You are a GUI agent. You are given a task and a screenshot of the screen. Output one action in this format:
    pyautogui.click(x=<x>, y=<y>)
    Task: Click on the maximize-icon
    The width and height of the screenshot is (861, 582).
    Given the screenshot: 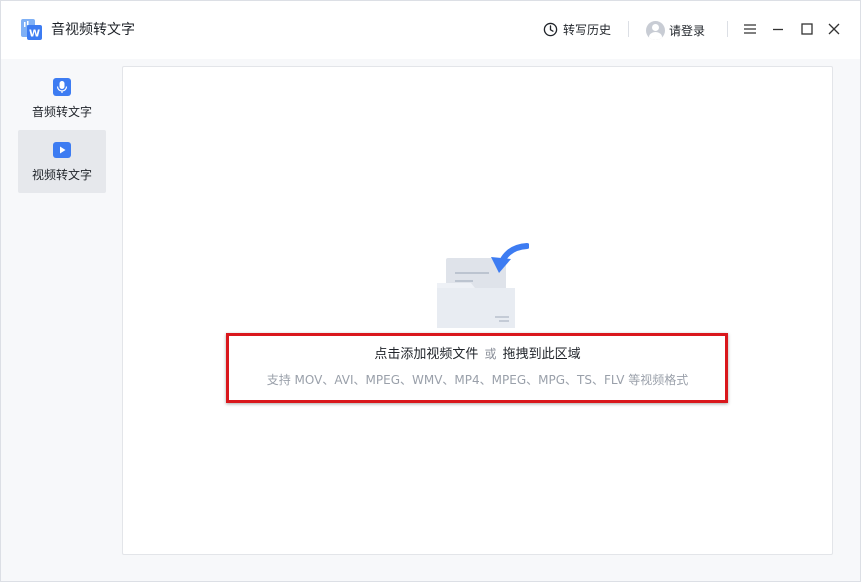 What is the action you would take?
    pyautogui.click(x=807, y=29)
    